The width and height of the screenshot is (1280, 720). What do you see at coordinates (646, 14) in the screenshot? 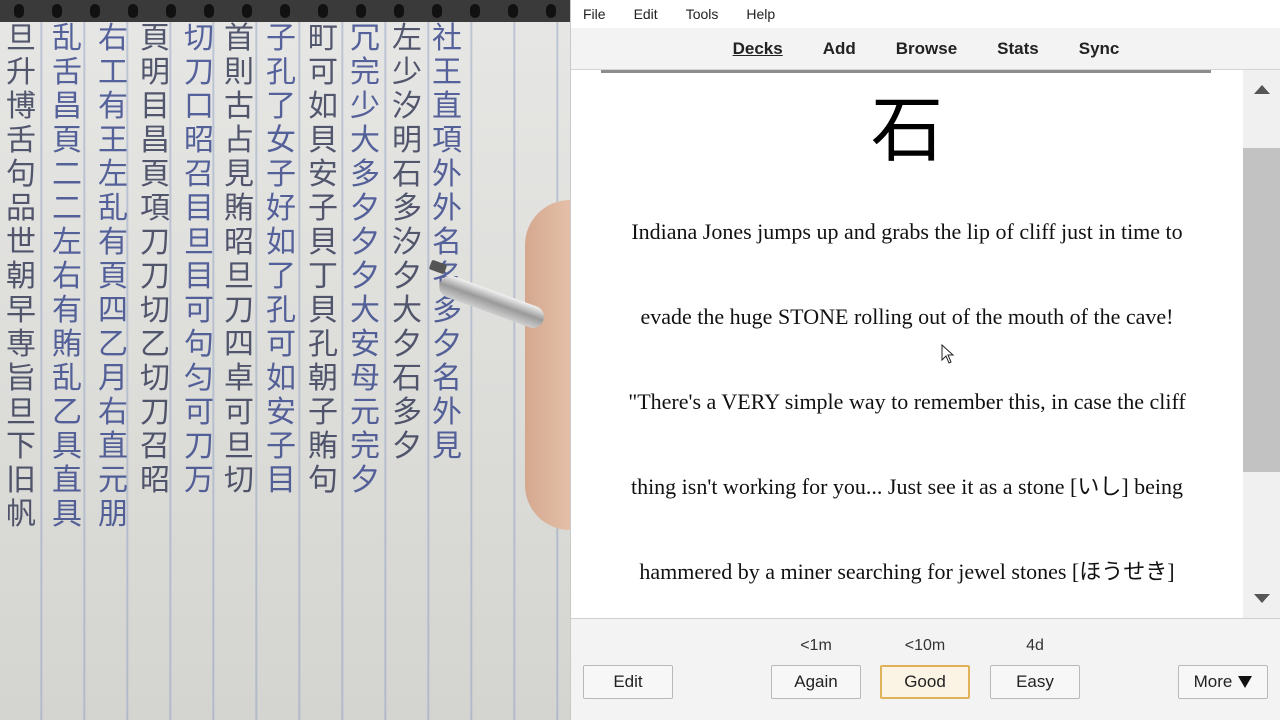
I see `menu-edit: Edit` at bounding box center [646, 14].